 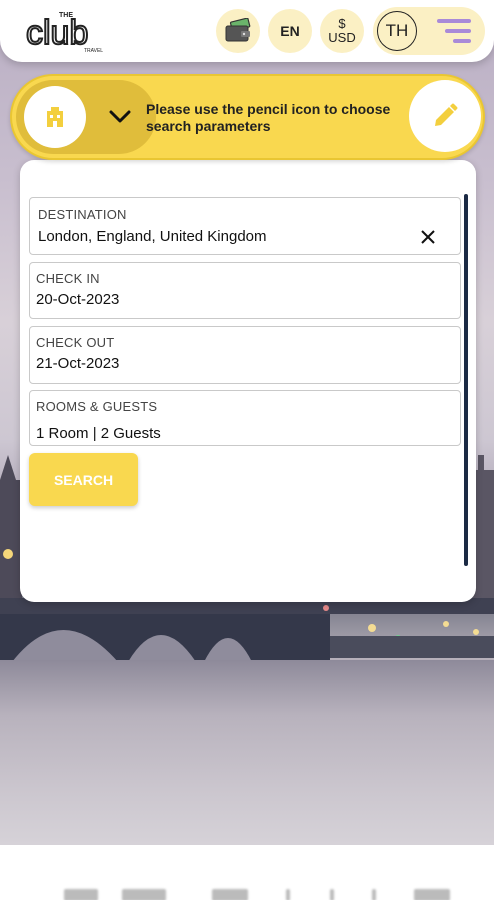 What do you see at coordinates (93, 51) in the screenshot?
I see `svg-text: TRAVEL` at bounding box center [93, 51].